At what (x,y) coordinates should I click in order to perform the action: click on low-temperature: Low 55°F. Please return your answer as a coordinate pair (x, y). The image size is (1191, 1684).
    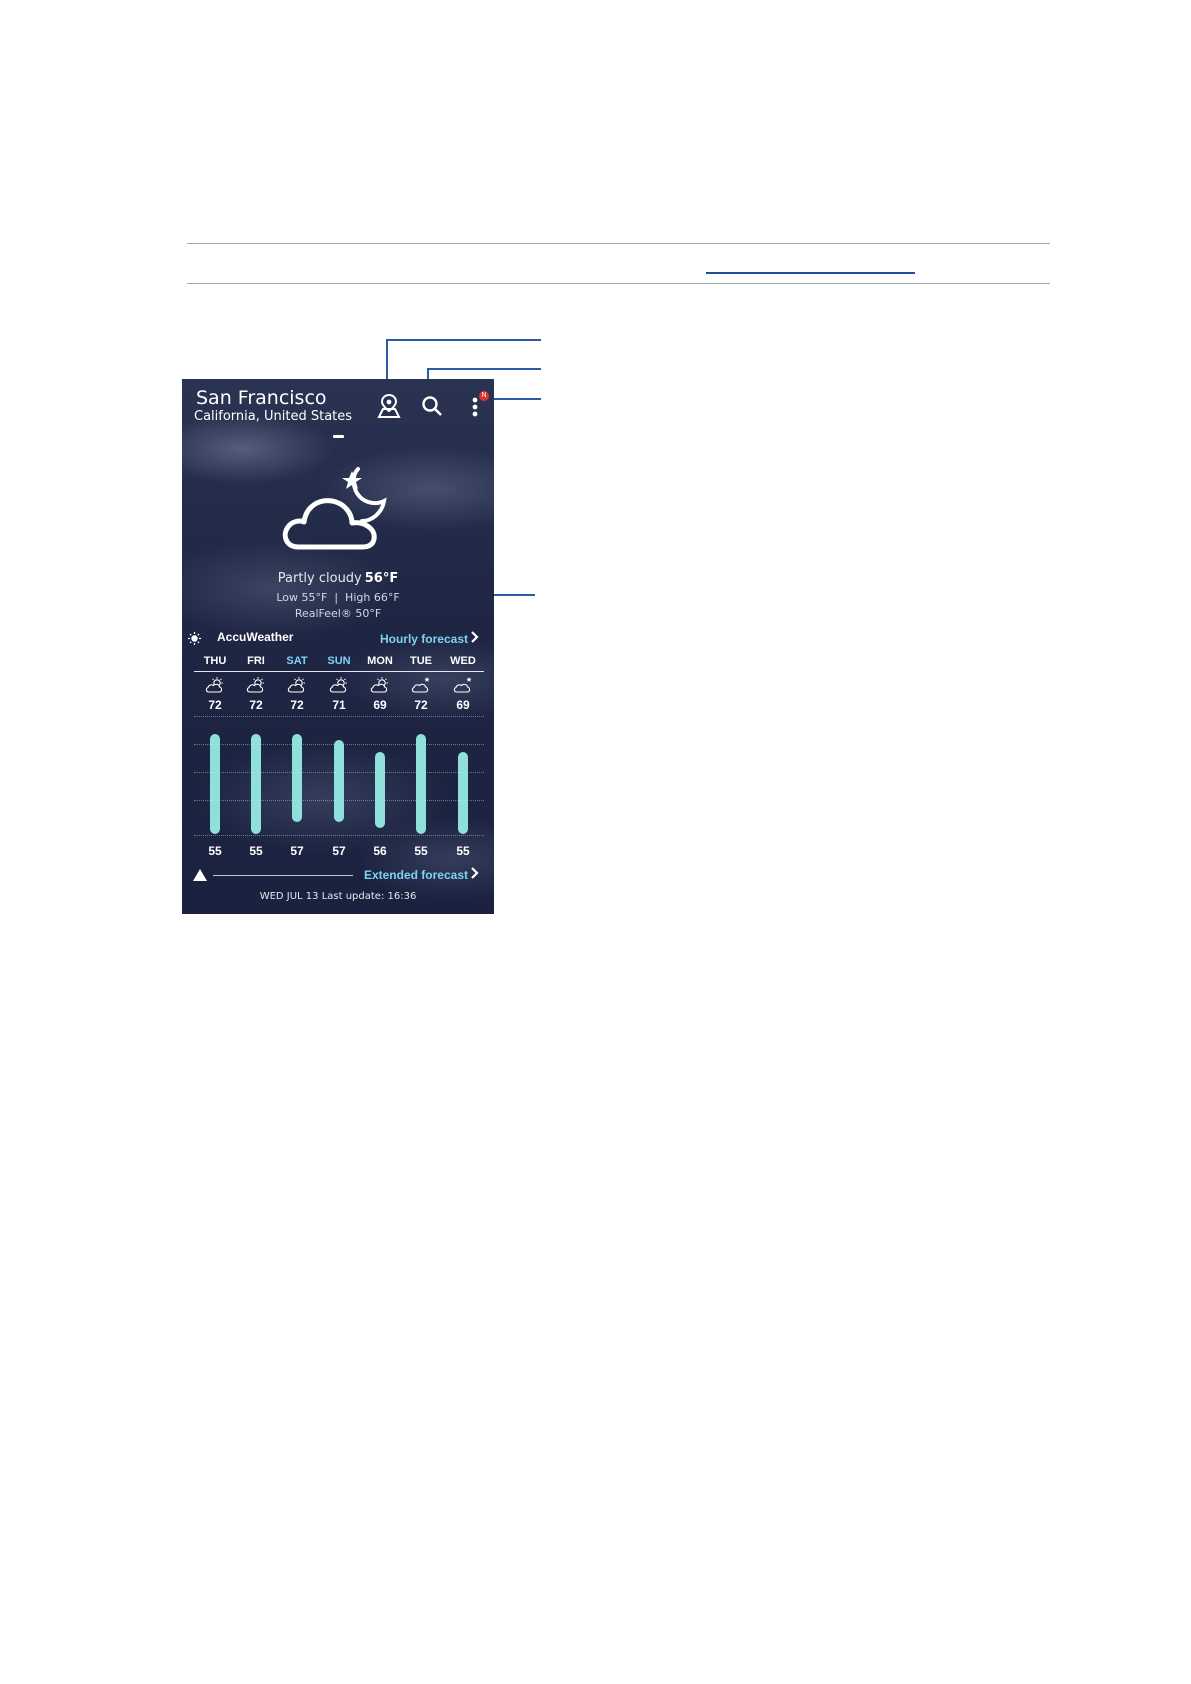
    Looking at the image, I should click on (302, 597).